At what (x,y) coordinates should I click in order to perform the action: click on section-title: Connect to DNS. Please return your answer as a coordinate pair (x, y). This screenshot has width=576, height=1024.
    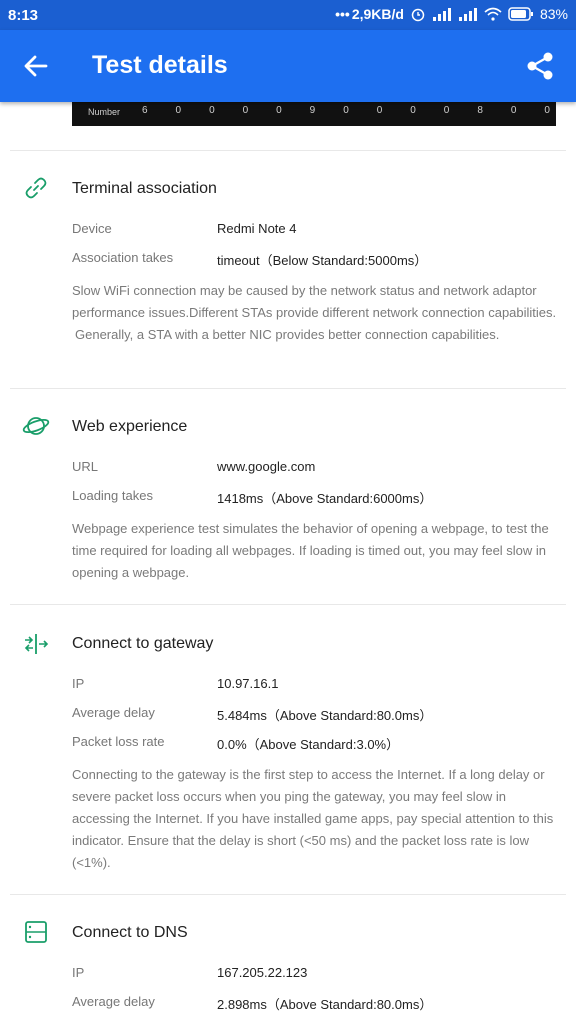
    Looking at the image, I should click on (130, 932).